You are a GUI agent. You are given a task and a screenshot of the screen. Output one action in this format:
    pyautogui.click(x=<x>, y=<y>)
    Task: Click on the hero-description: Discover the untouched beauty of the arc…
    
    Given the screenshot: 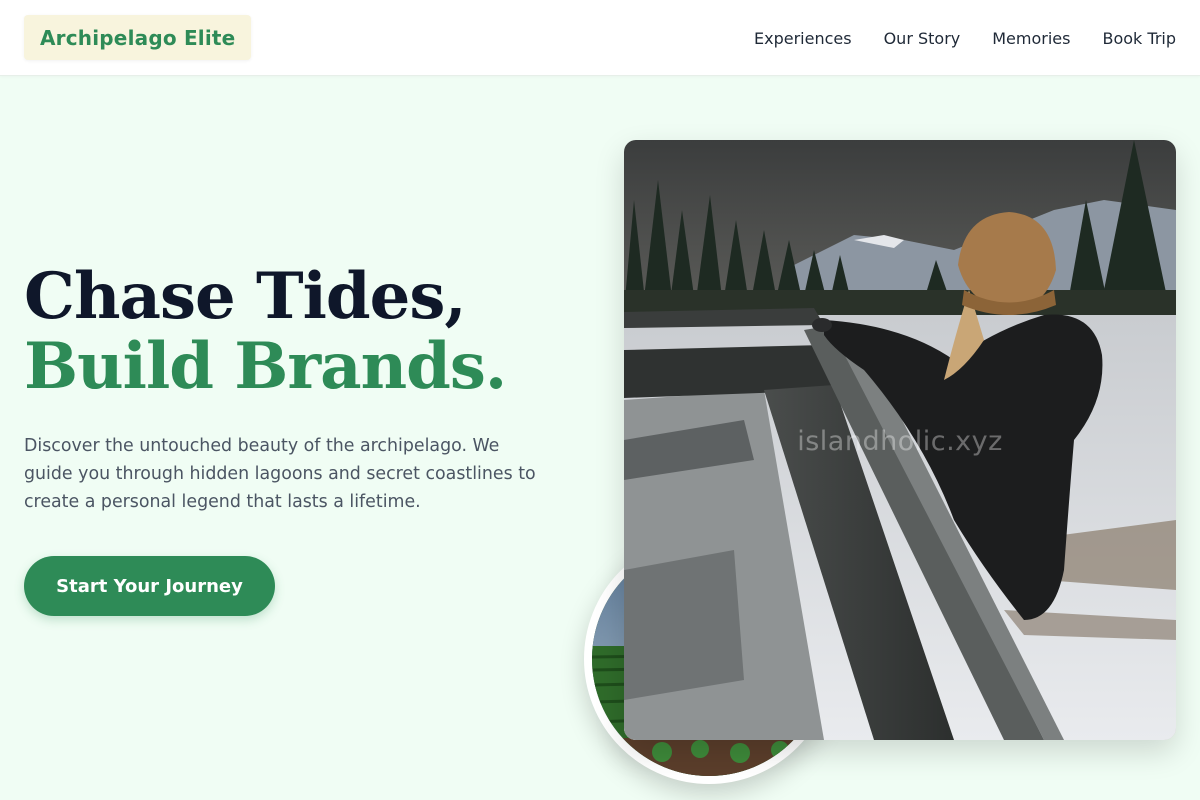 What is the action you would take?
    pyautogui.click(x=280, y=474)
    